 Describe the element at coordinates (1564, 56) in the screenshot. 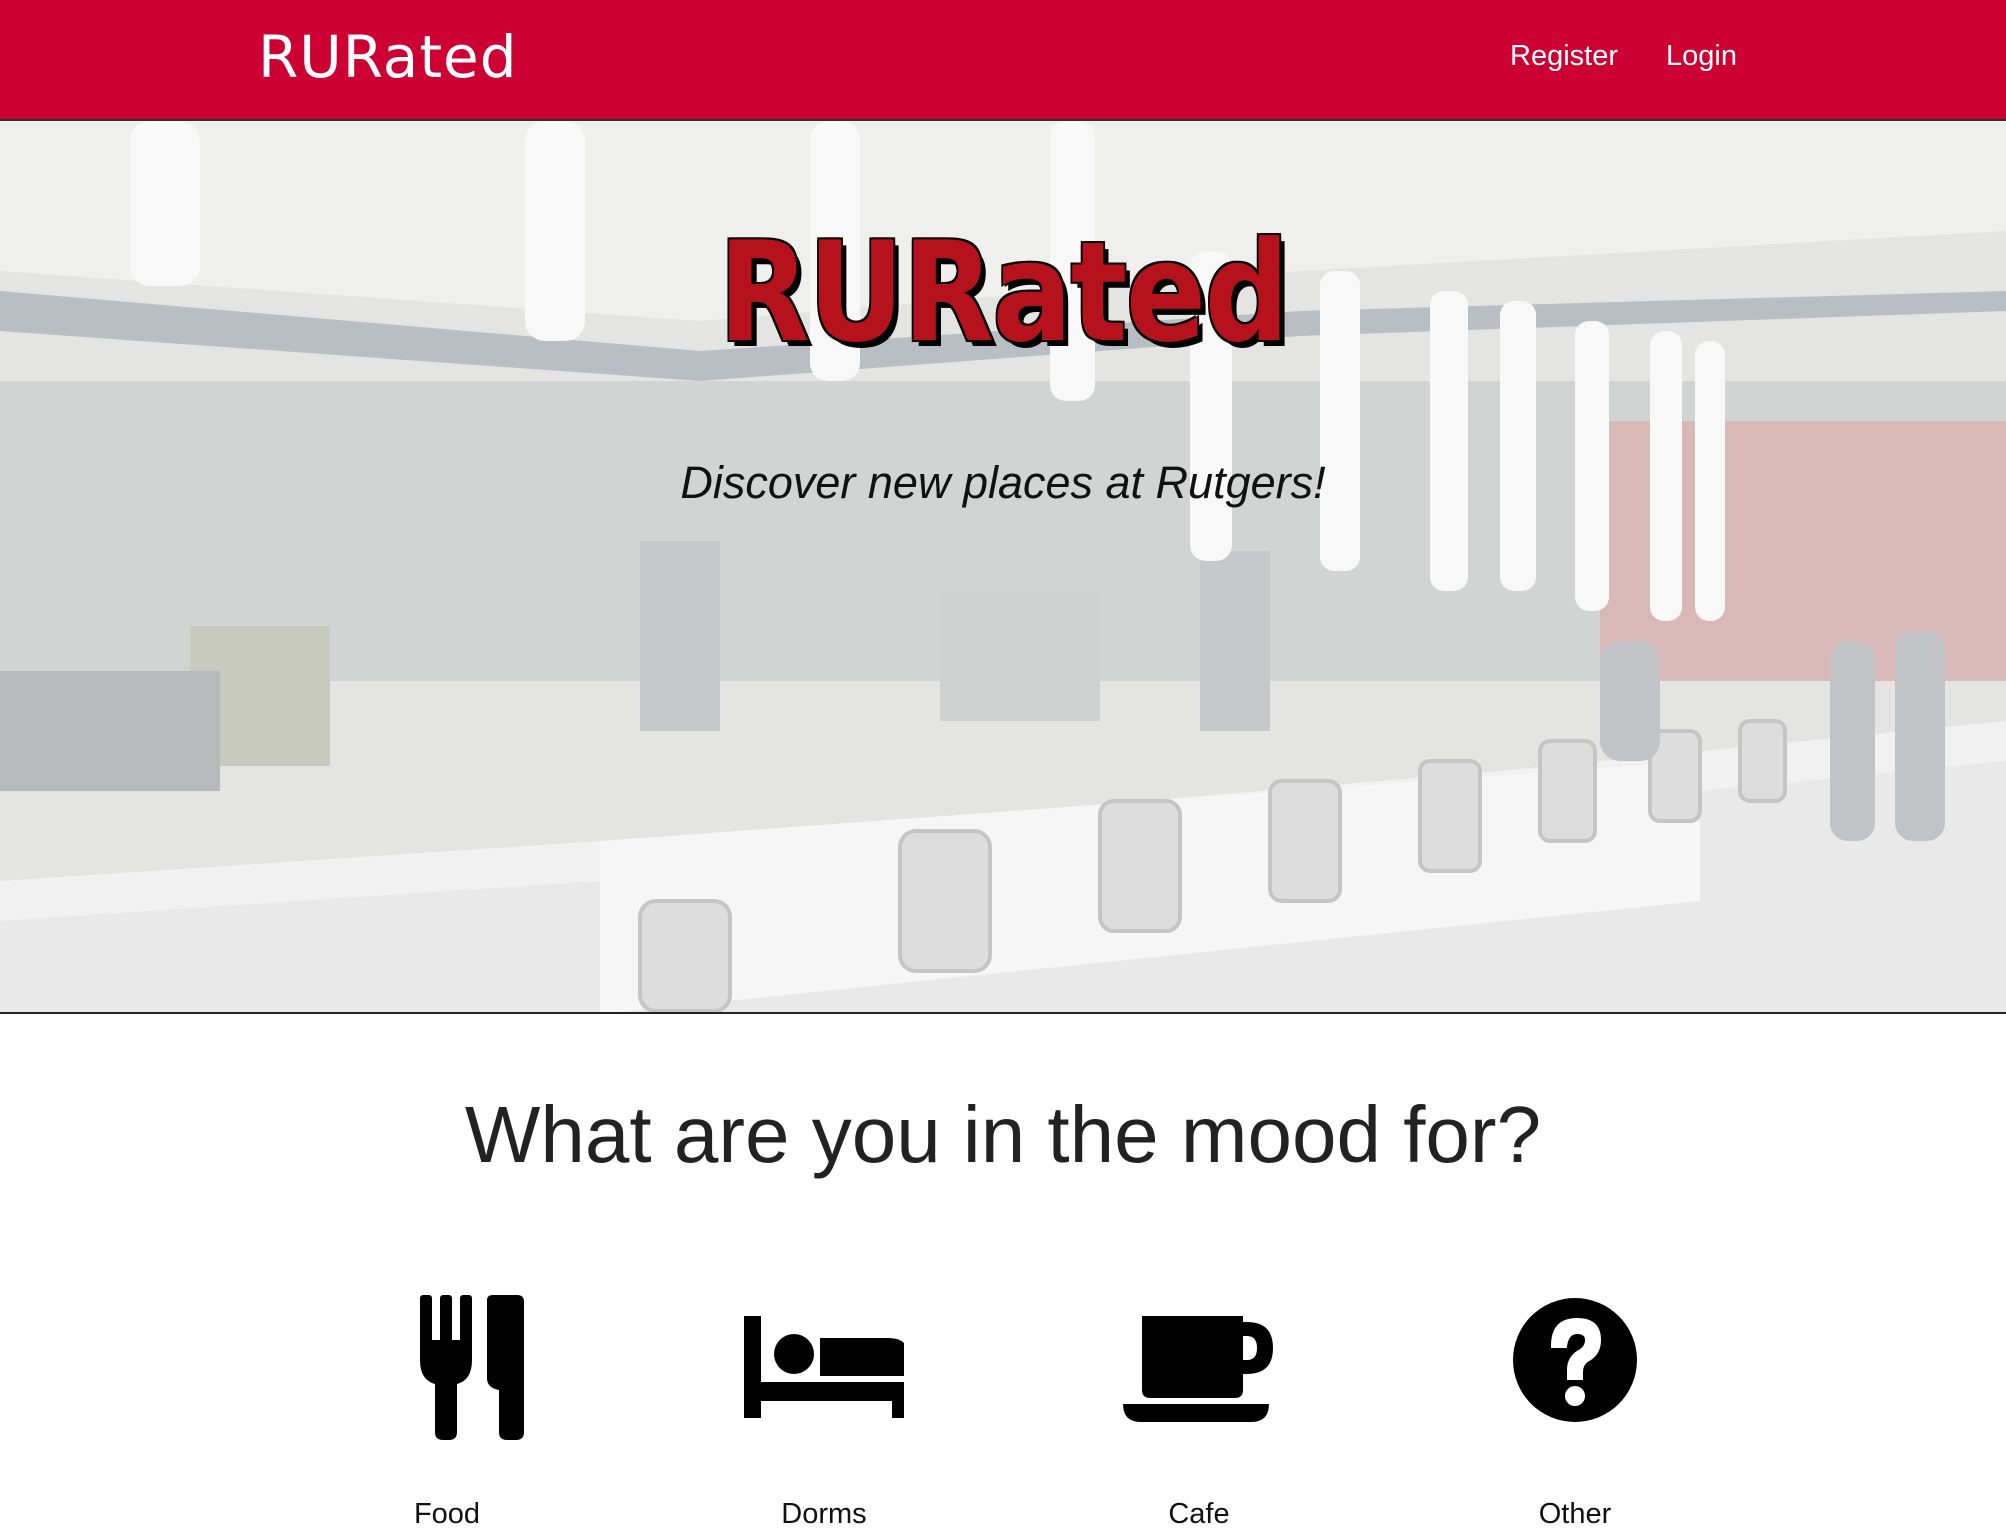

I see `register-link: Register` at that location.